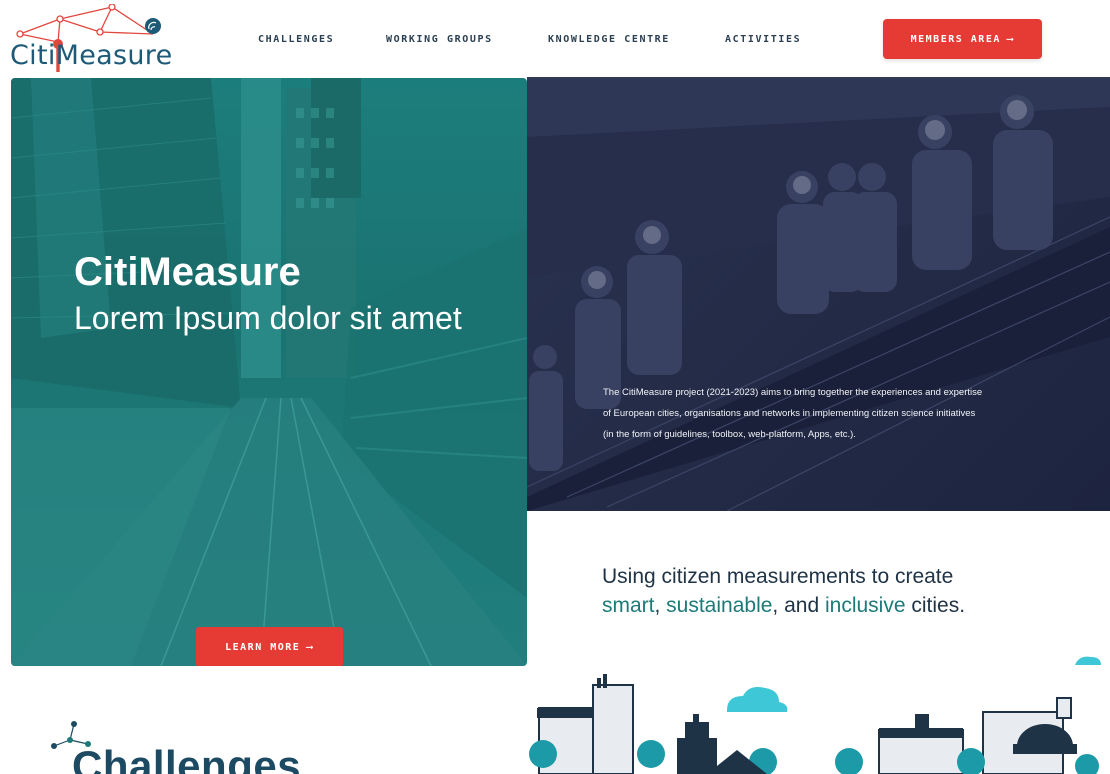 The height and width of the screenshot is (774, 1110). Describe the element at coordinates (439, 39) in the screenshot. I see `nav-working-groups: WORKING GROUPS` at that location.